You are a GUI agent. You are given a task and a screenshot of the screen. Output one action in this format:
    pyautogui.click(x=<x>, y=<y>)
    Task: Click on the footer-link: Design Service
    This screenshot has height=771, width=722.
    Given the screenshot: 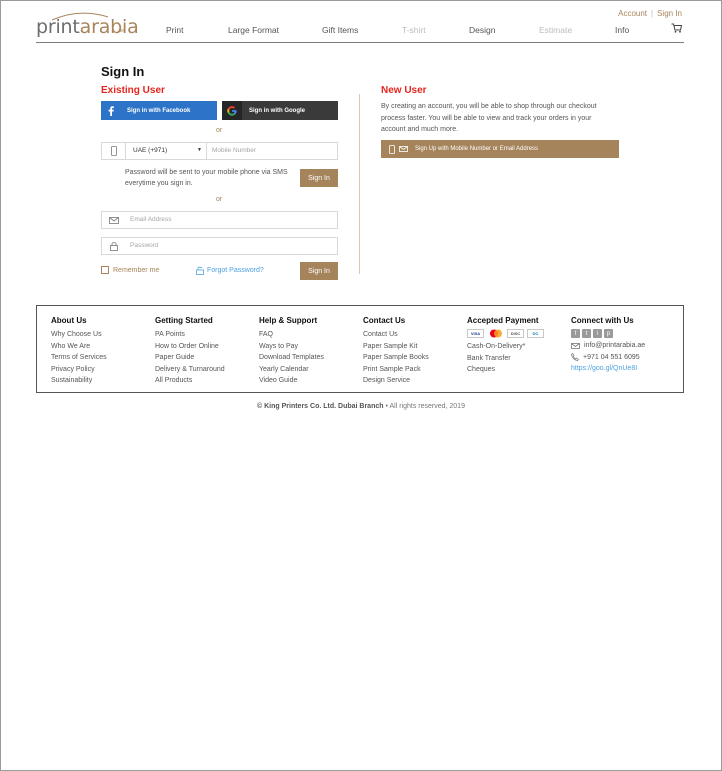 What is the action you would take?
    pyautogui.click(x=396, y=381)
    